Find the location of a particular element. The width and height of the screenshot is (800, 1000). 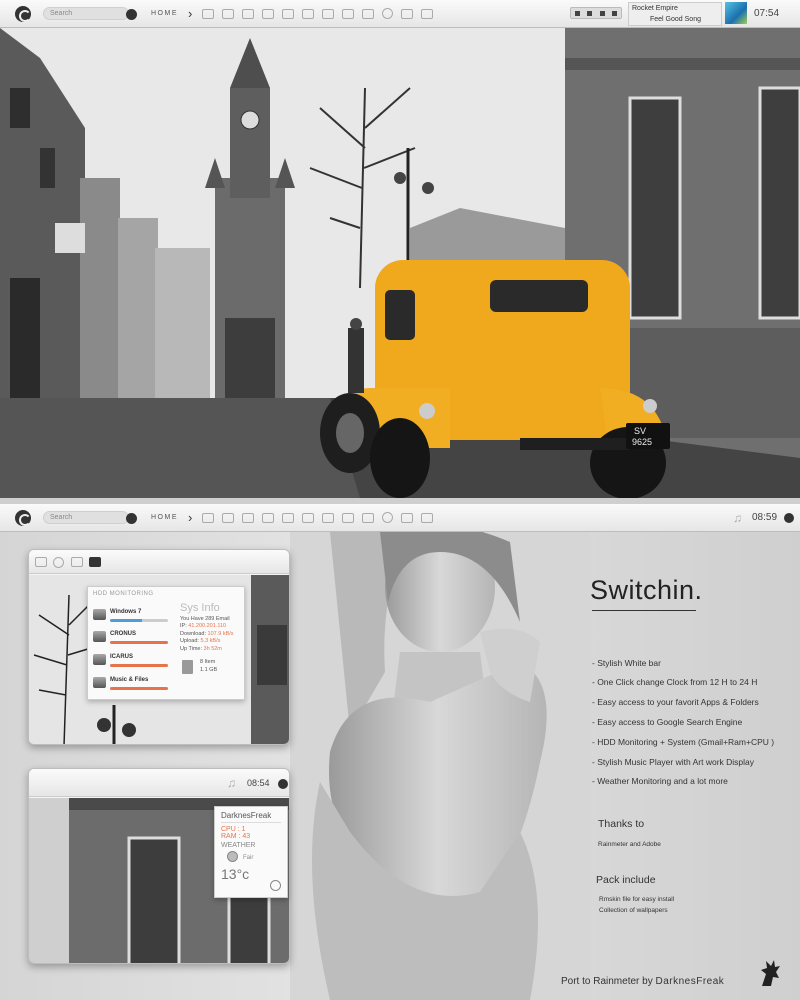

top-bar-2: Search HOME › ♫ 08:59 is located at coordinates (400, 518).